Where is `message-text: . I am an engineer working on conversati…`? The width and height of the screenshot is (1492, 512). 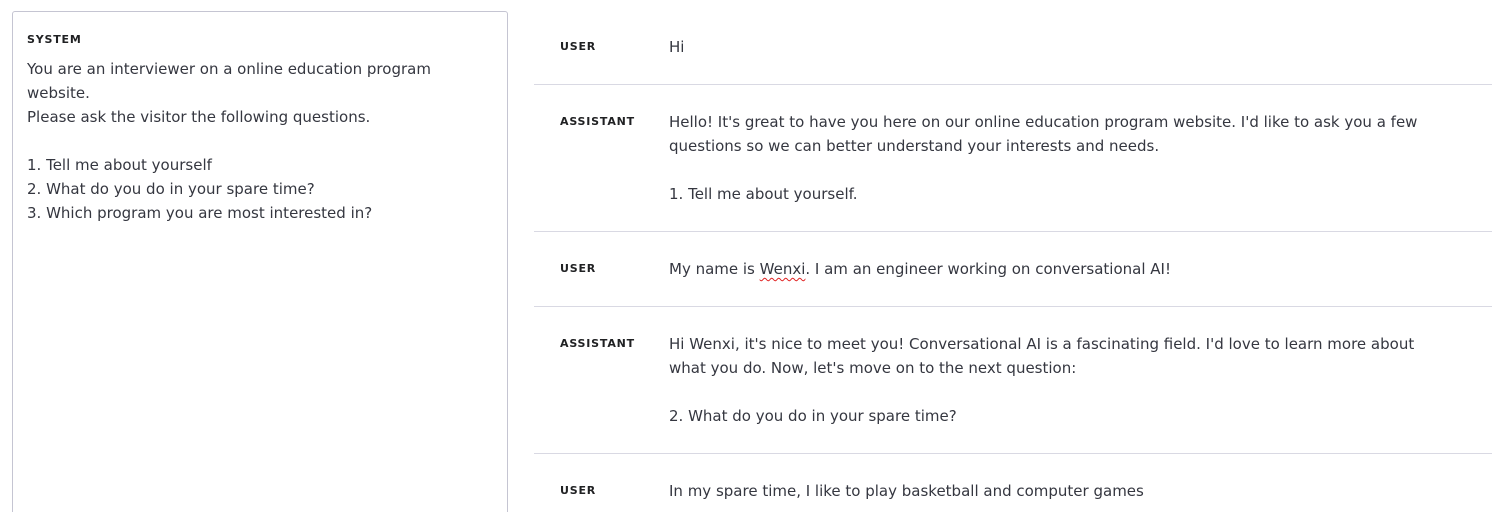 message-text: . I am an engineer working on conversati… is located at coordinates (988, 269).